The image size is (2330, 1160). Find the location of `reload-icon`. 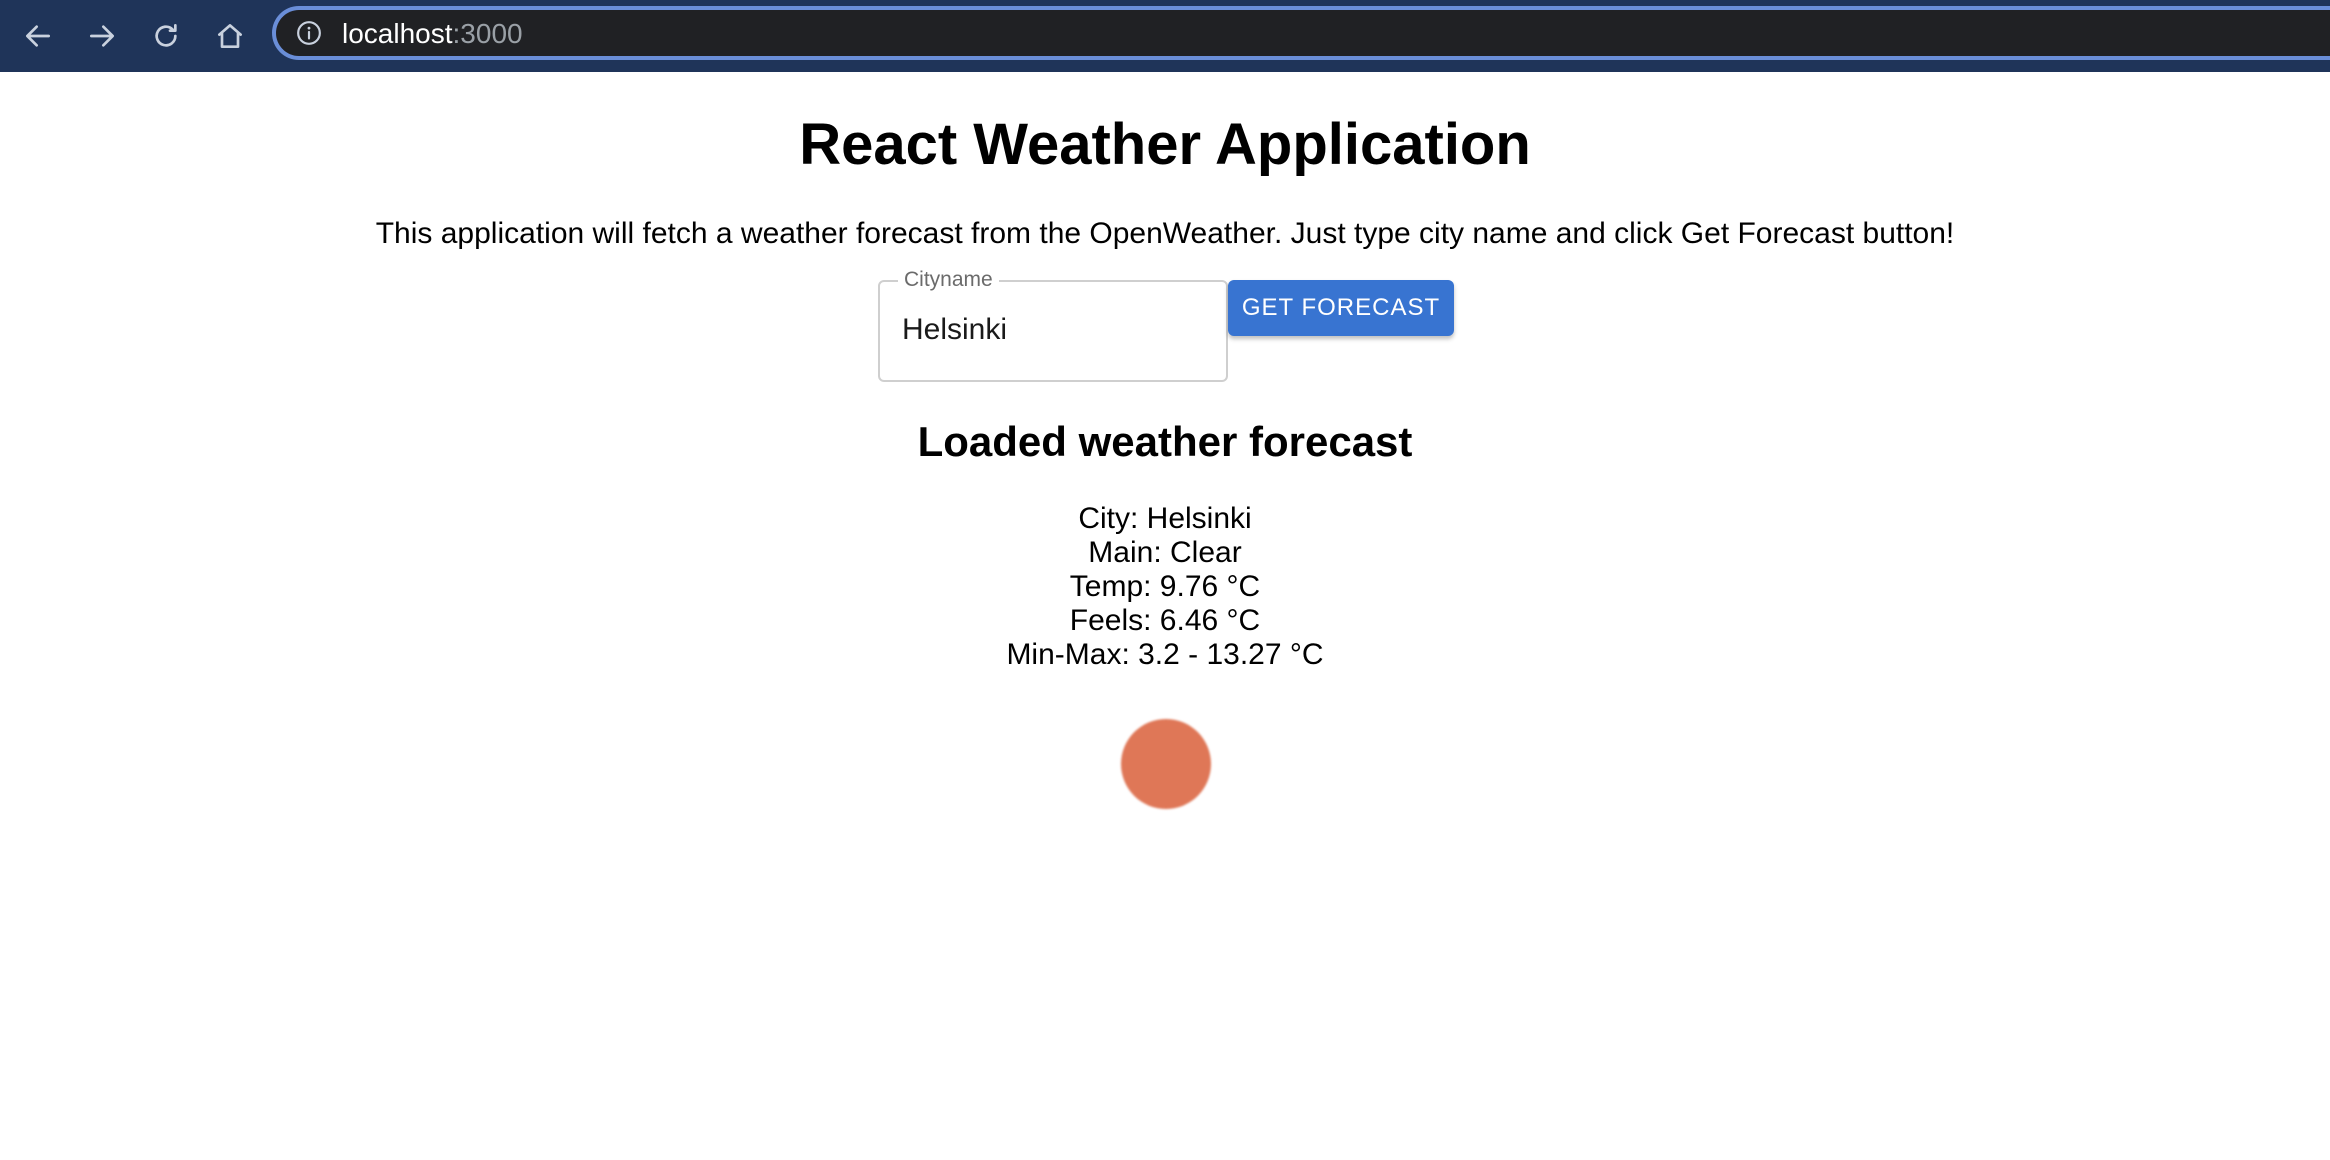

reload-icon is located at coordinates (166, 35).